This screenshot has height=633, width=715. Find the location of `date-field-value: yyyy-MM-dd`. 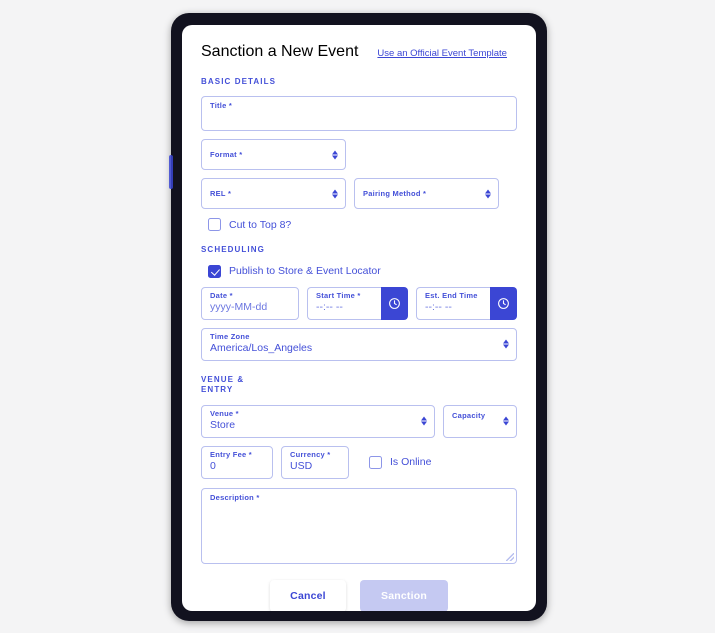

date-field-value: yyyy-MM-dd is located at coordinates (239, 307).